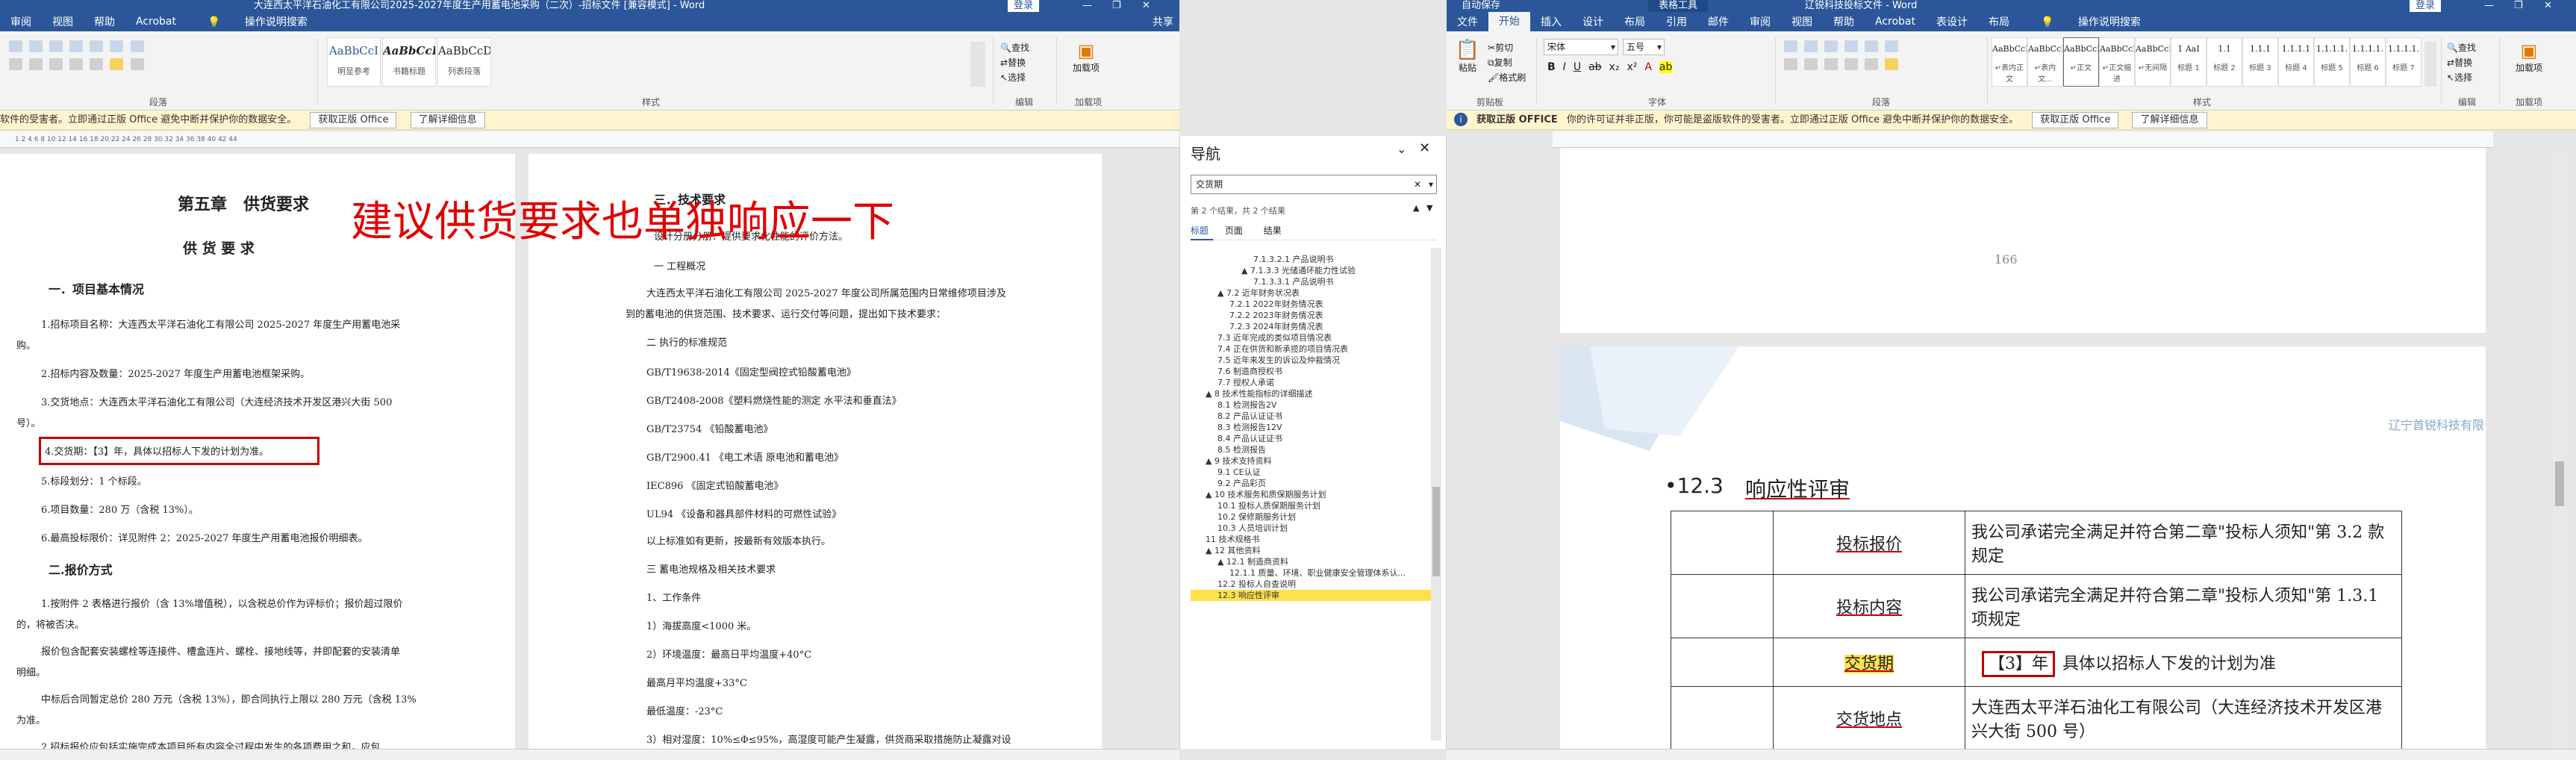  Describe the element at coordinates (2023, 139) in the screenshot. I see `right-ruler` at that location.